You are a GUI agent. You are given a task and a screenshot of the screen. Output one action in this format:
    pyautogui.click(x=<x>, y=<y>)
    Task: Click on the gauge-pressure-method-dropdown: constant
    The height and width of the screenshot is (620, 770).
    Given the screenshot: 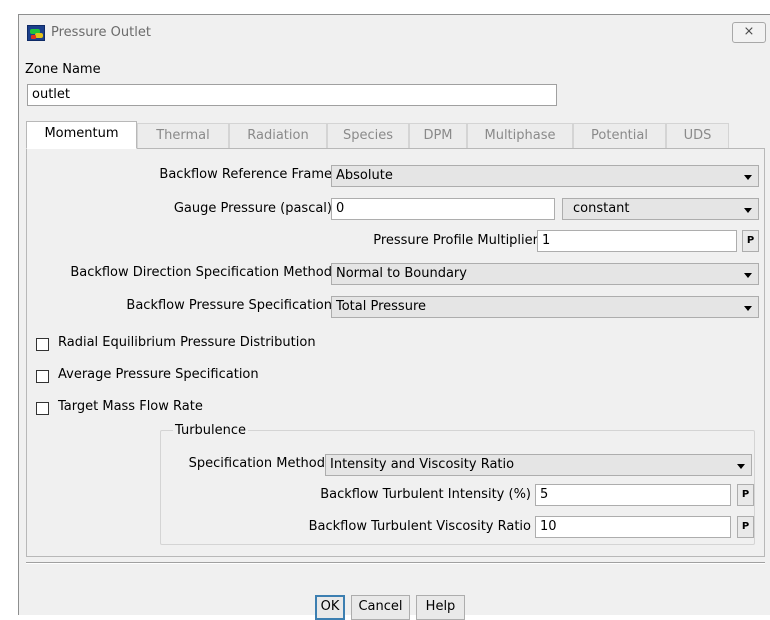 What is the action you would take?
    pyautogui.click(x=660, y=209)
    